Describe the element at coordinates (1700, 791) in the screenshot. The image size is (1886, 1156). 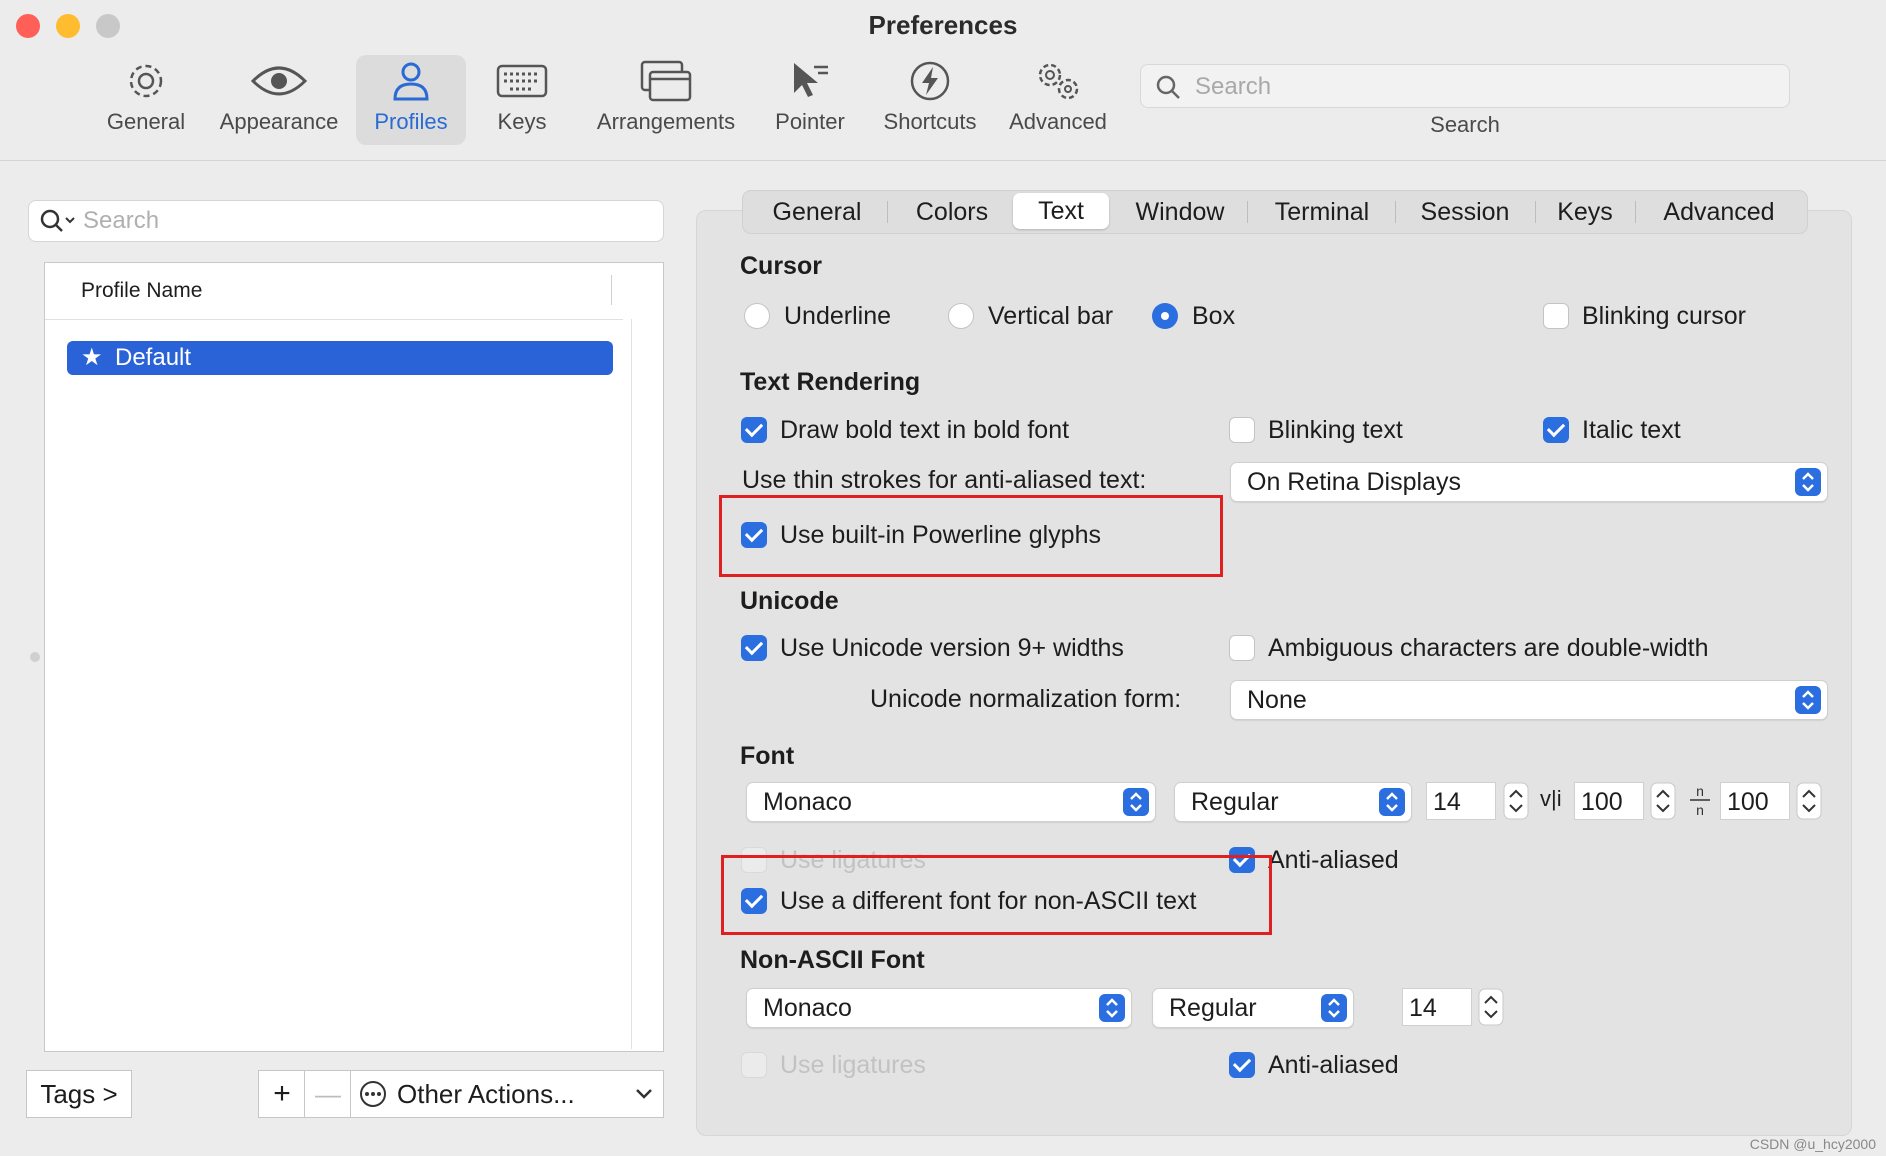
I see `svg-text: n` at that location.